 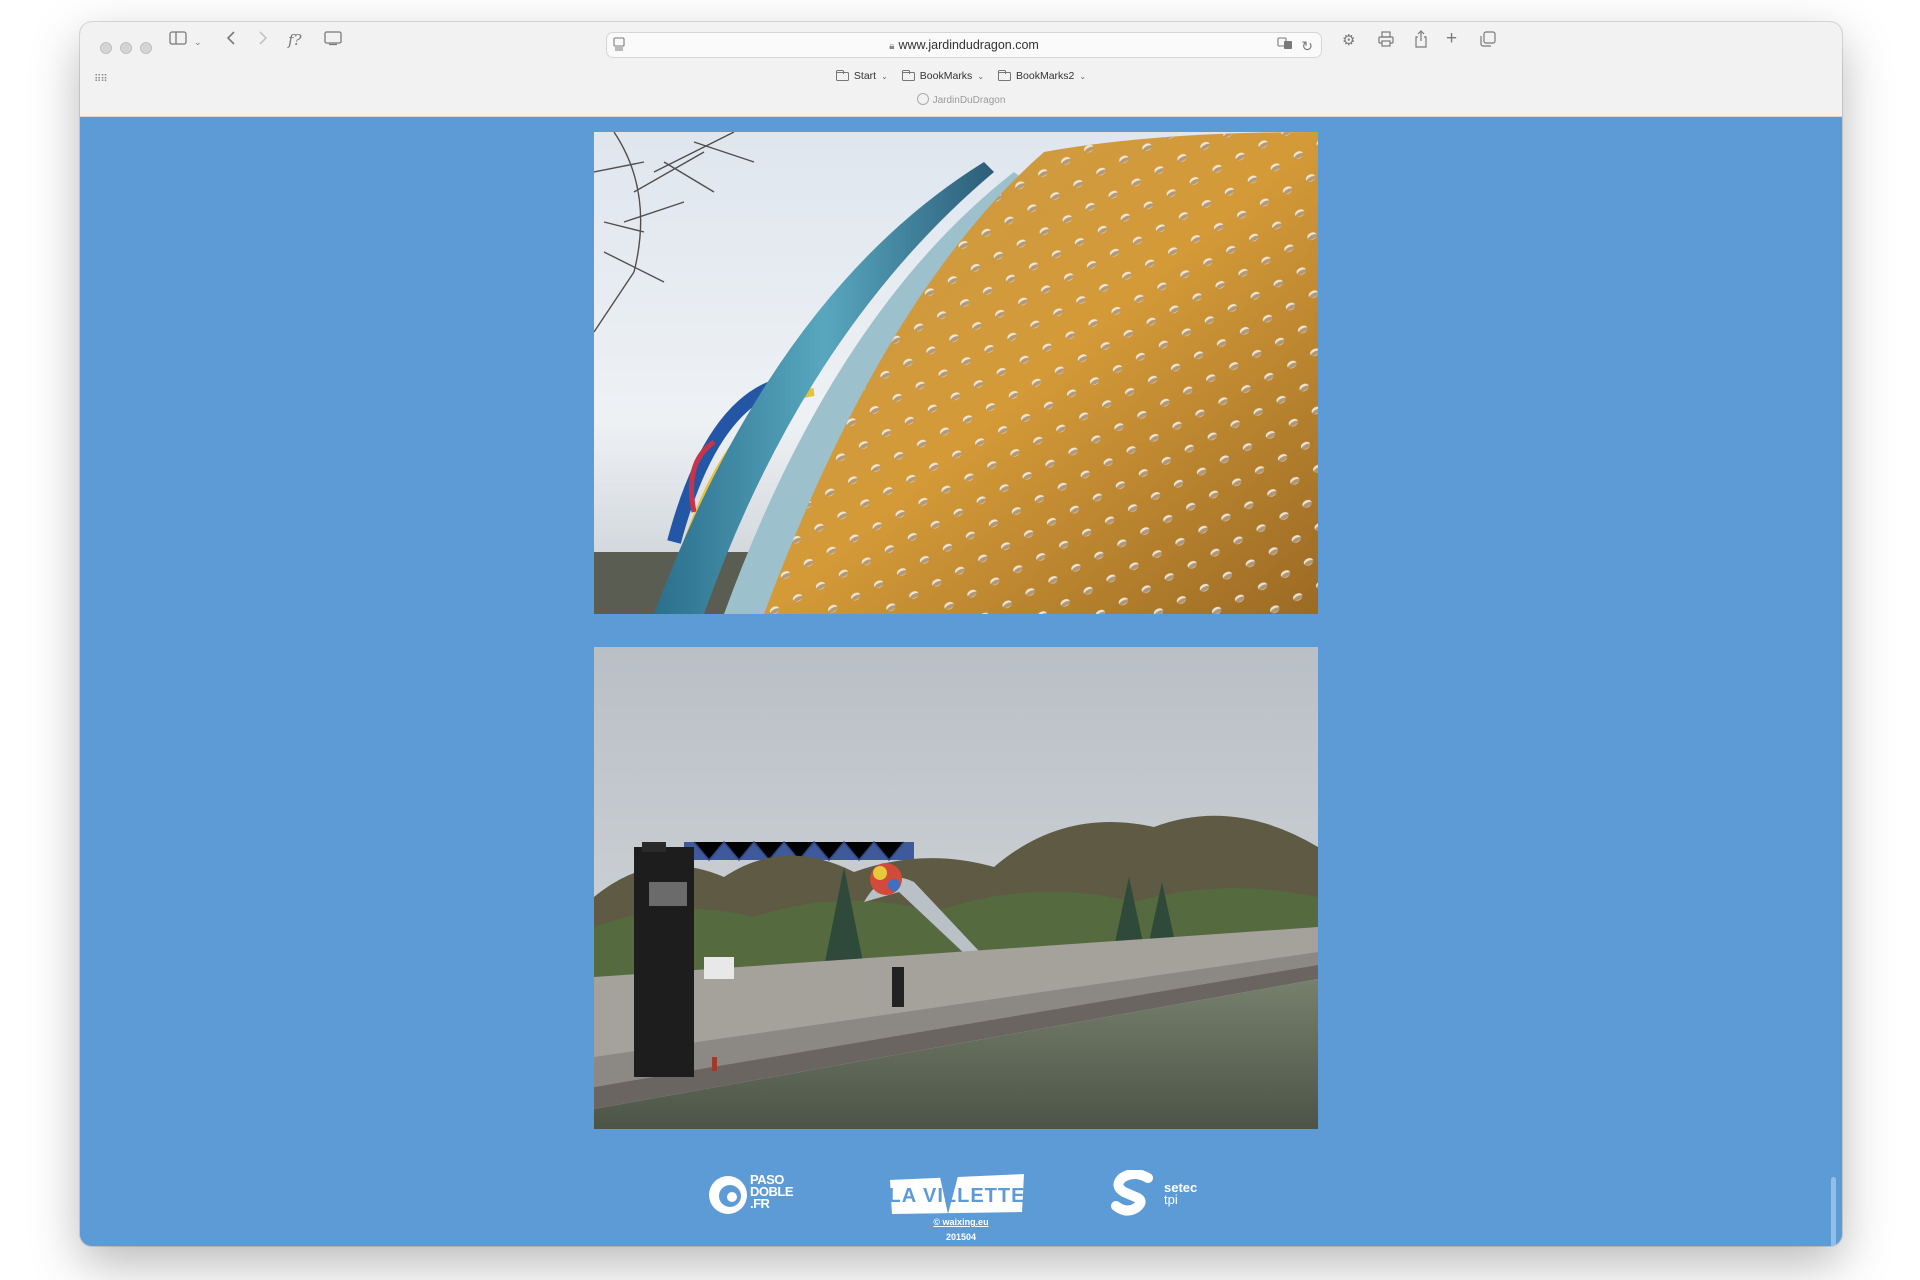 What do you see at coordinates (1180, 1194) in the screenshot?
I see `setec-text: setec tpi` at bounding box center [1180, 1194].